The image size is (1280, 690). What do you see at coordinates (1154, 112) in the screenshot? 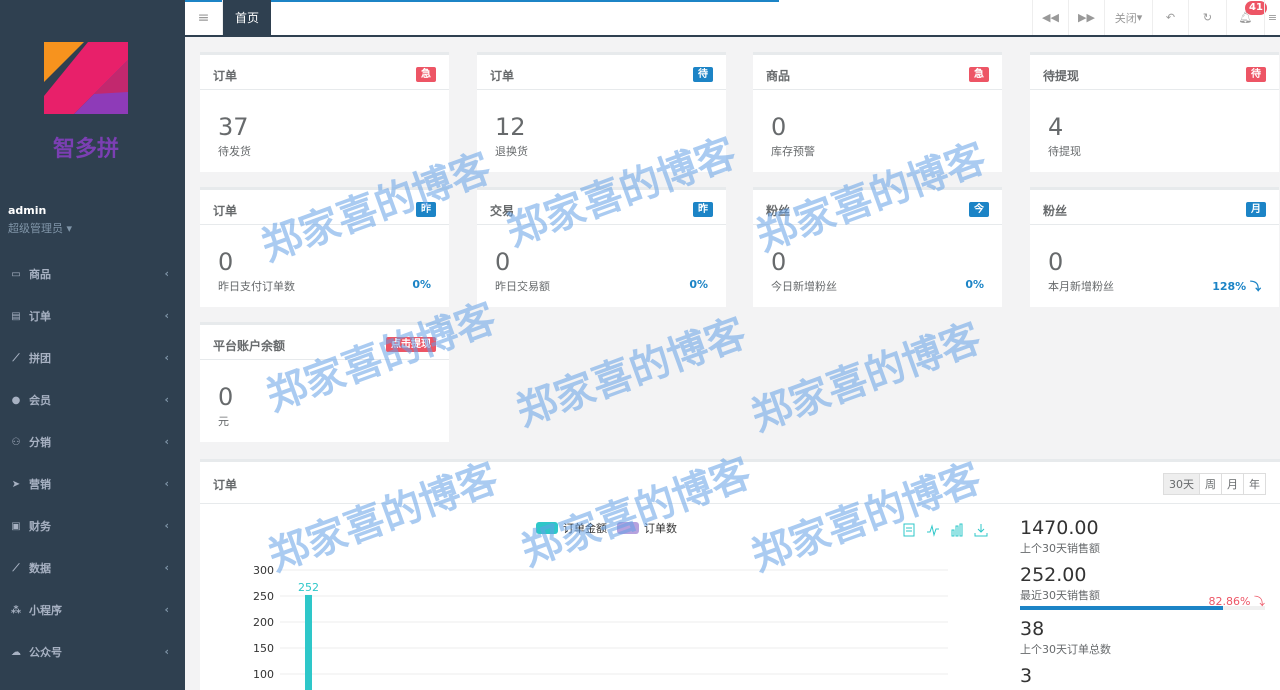
I see `card-pending-withdraw: 待提现待 4 待提现` at bounding box center [1154, 112].